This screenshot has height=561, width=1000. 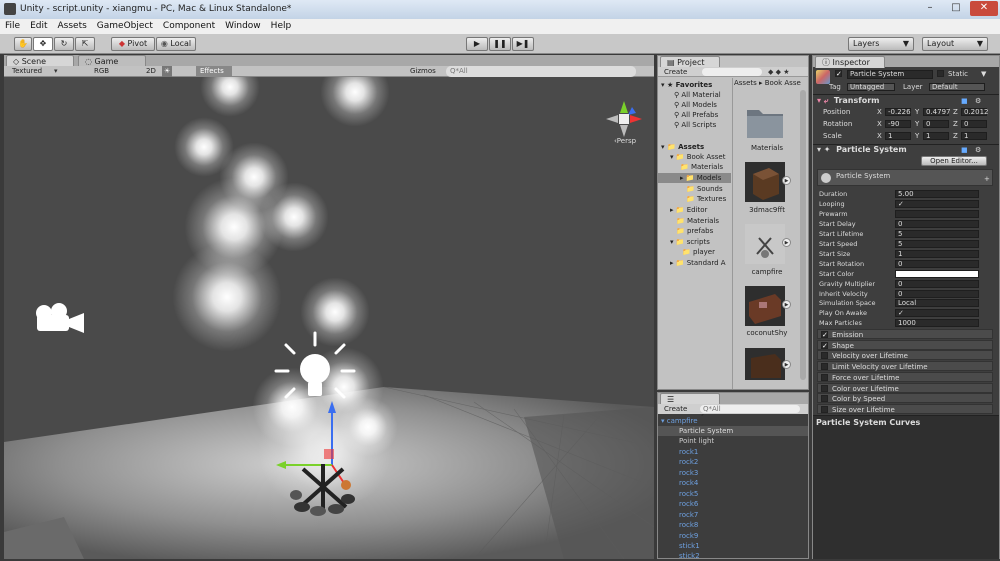 What do you see at coordinates (803, 235) in the screenshot?
I see `project-scrollbar` at bounding box center [803, 235].